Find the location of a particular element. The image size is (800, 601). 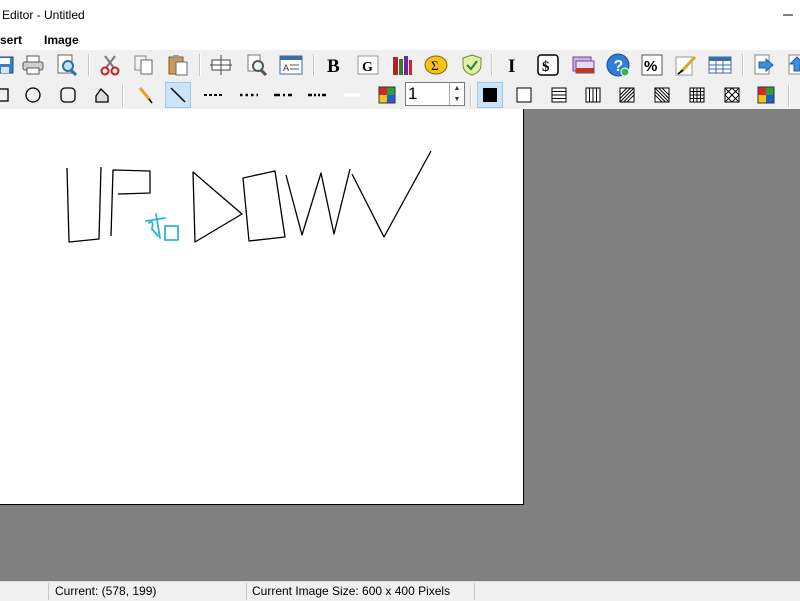

folder-stack-button is located at coordinates (583, 65).